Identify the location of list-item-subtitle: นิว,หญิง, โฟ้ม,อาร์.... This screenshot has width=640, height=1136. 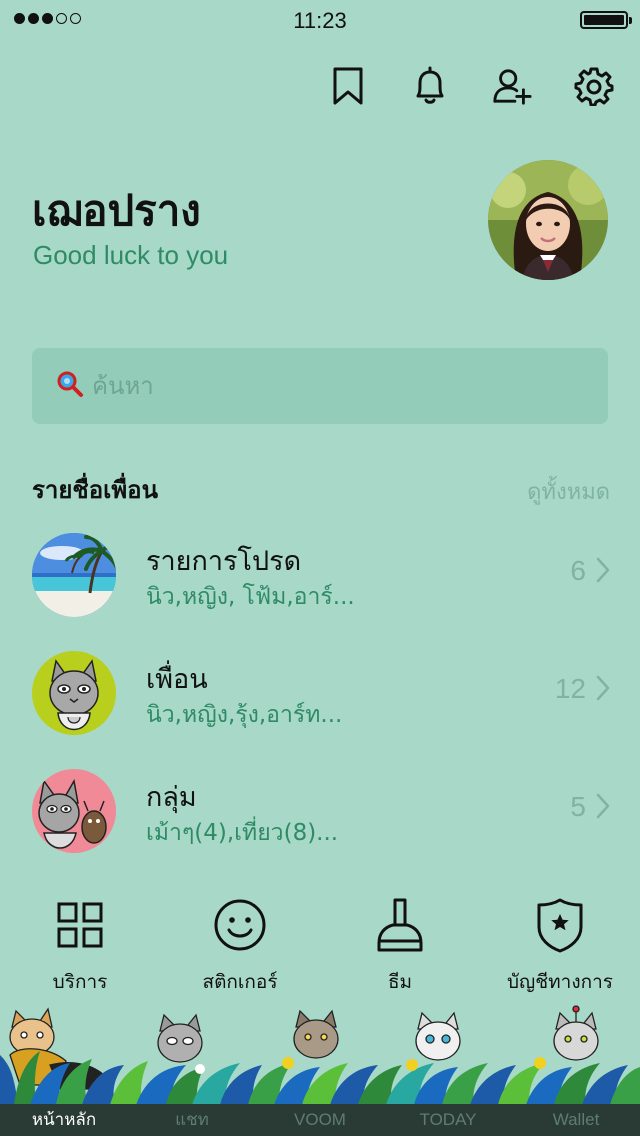
(250, 597).